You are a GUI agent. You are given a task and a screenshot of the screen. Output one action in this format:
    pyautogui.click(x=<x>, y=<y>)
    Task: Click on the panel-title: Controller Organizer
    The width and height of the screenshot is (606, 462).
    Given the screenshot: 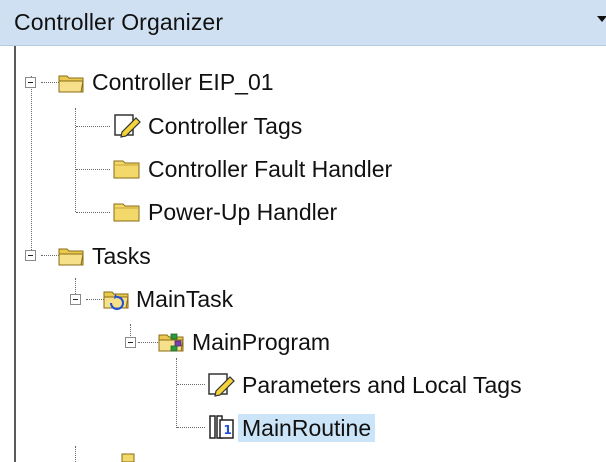 What is the action you would take?
    pyautogui.click(x=119, y=22)
    